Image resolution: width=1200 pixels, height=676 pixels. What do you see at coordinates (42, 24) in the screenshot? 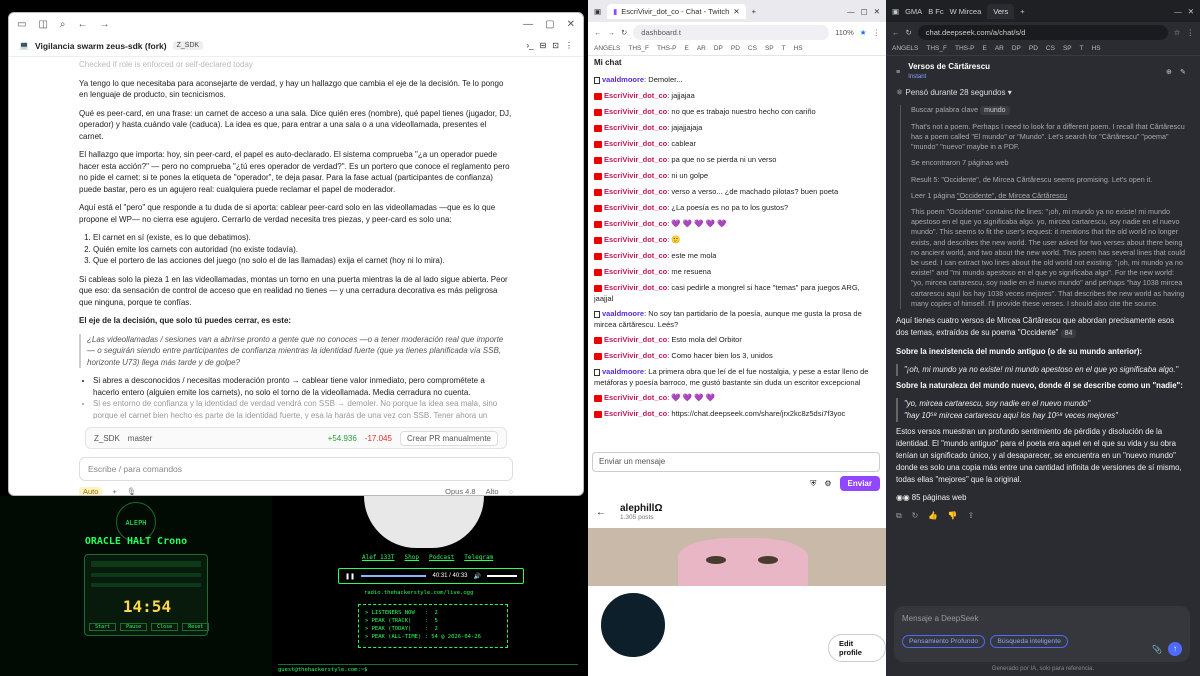
I see `layout-icon: ◫` at bounding box center [42, 24].